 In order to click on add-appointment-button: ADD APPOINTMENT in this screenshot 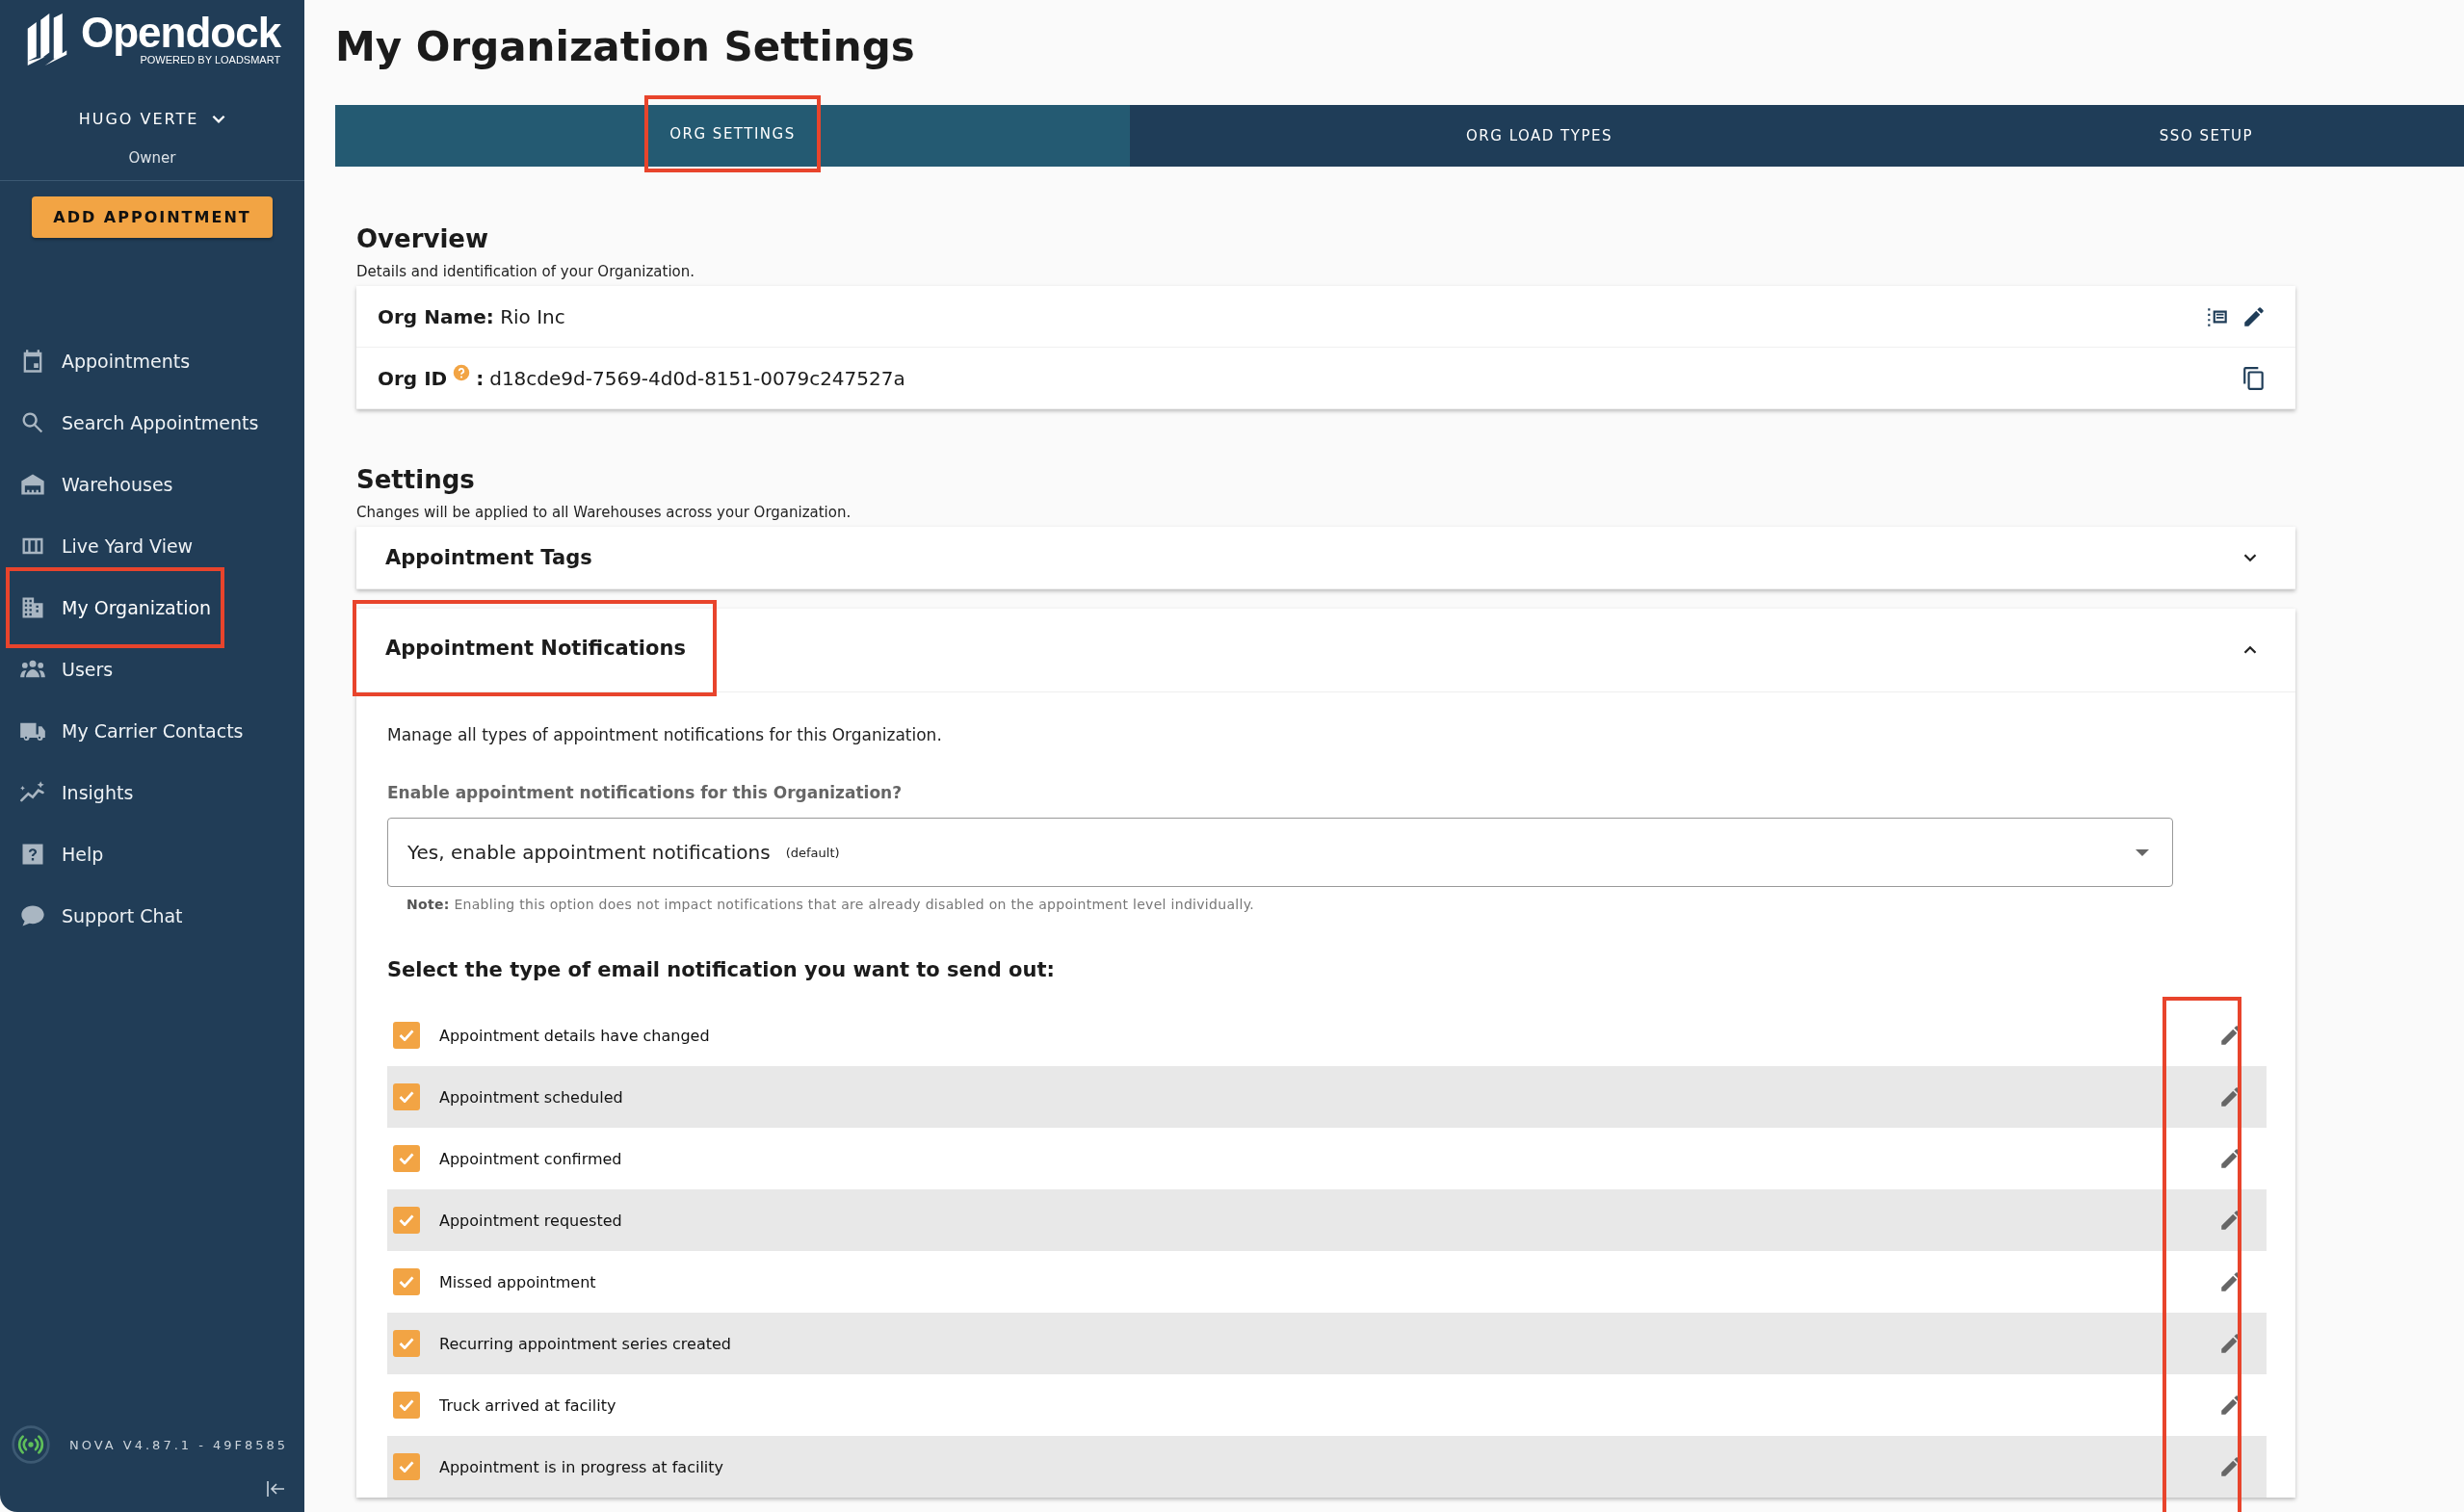, I will do `click(152, 217)`.